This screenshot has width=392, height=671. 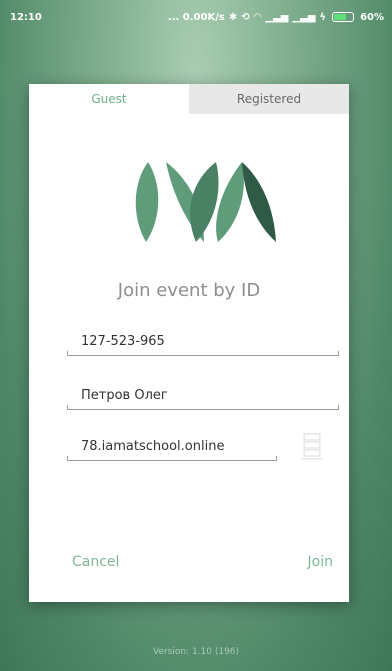 What do you see at coordinates (257, 17) in the screenshot?
I see `wifi-icon: ◠` at bounding box center [257, 17].